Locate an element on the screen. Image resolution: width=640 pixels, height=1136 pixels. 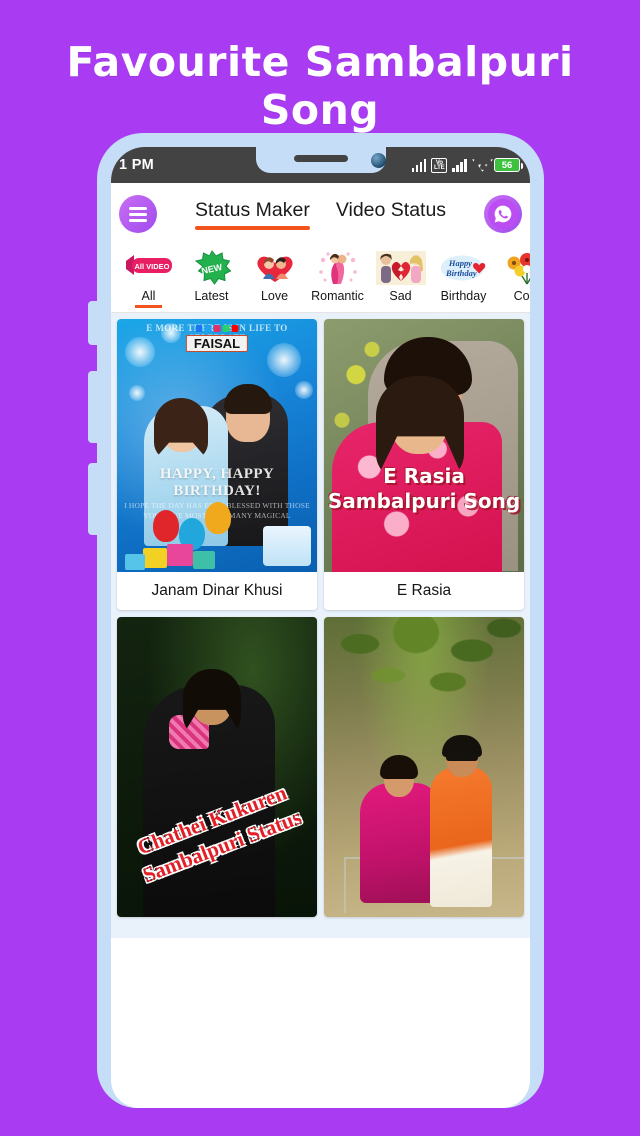
cake-decoration is located at coordinates (287, 546).